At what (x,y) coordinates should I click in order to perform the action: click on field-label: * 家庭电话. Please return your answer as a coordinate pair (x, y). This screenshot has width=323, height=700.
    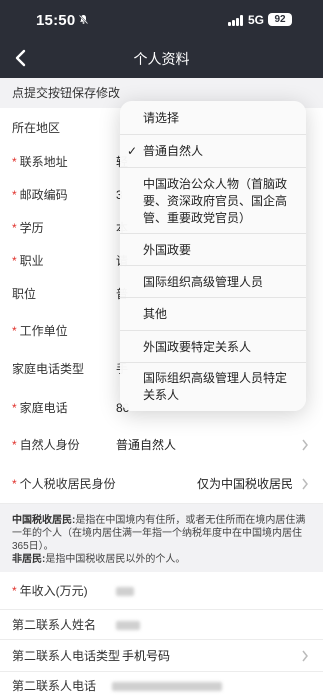
    Looking at the image, I should click on (40, 408).